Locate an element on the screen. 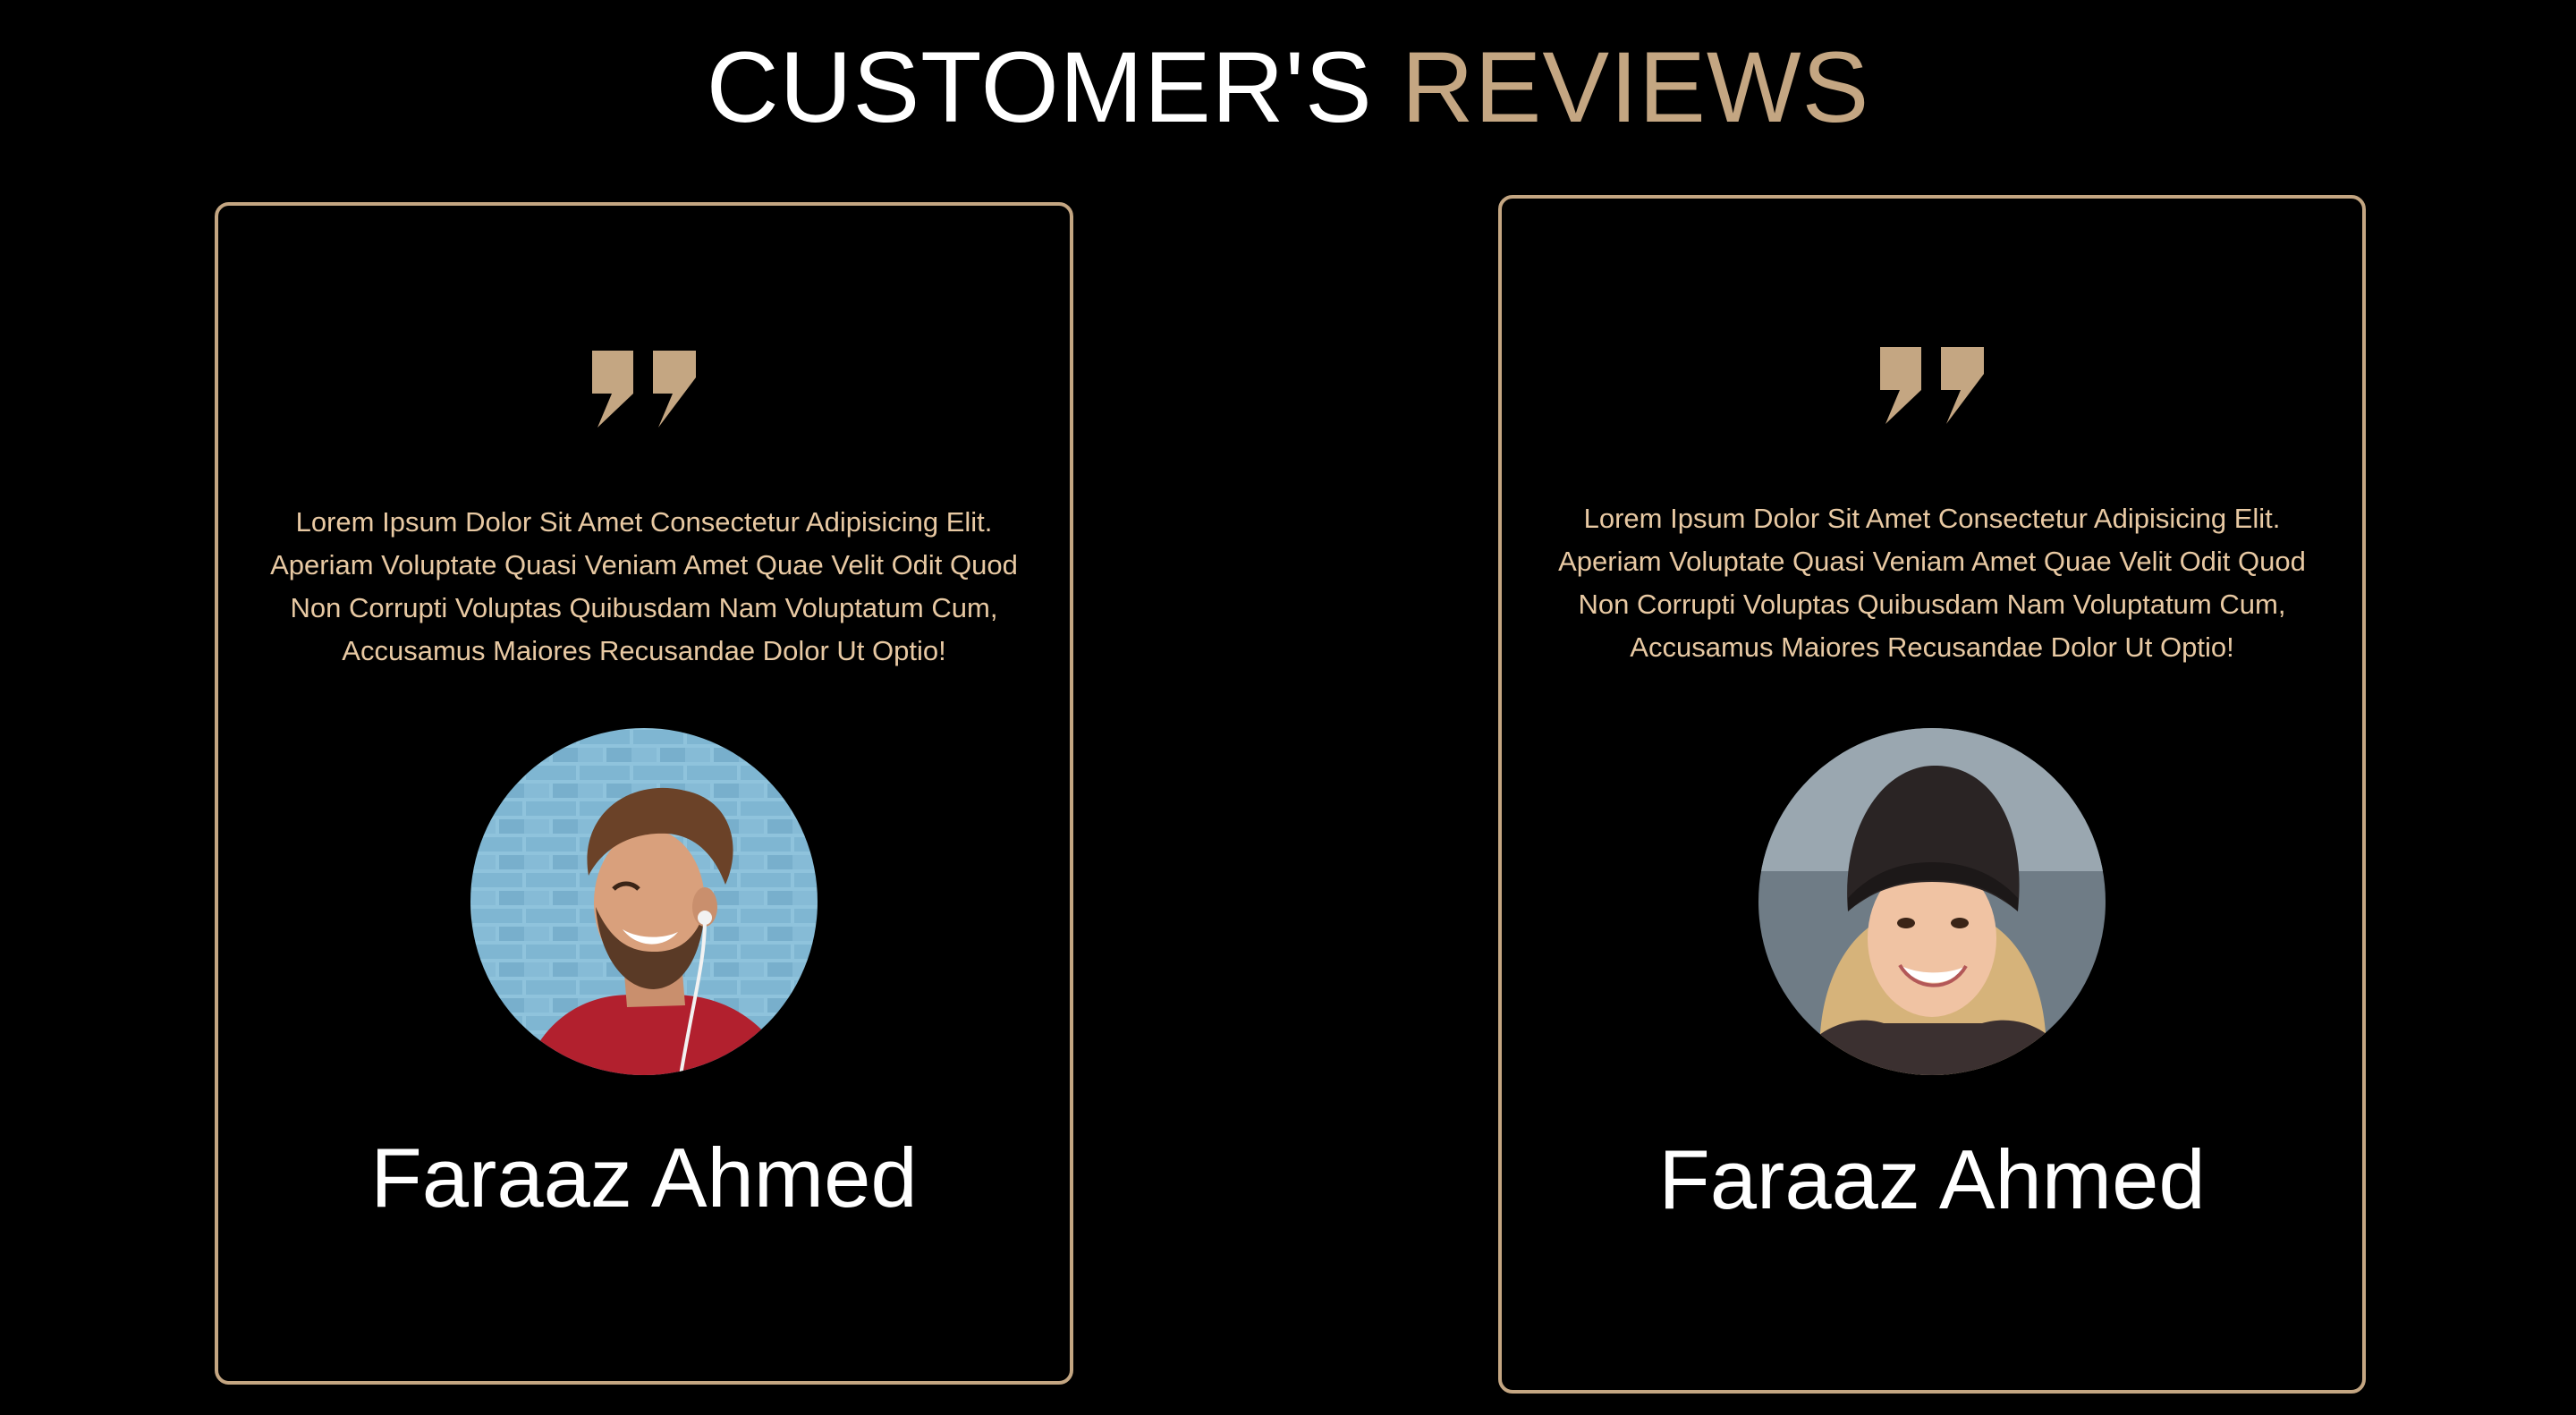 The image size is (2576, 1415). heading-part-customers: CUSTOMER'S is located at coordinates (1054, 87).